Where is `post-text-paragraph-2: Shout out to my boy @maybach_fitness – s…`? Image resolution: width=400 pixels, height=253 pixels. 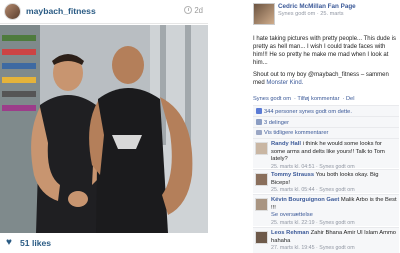
post-text-paragraph-2: Shout out to my boy @maybach_fitness – s… is located at coordinates (326, 80).